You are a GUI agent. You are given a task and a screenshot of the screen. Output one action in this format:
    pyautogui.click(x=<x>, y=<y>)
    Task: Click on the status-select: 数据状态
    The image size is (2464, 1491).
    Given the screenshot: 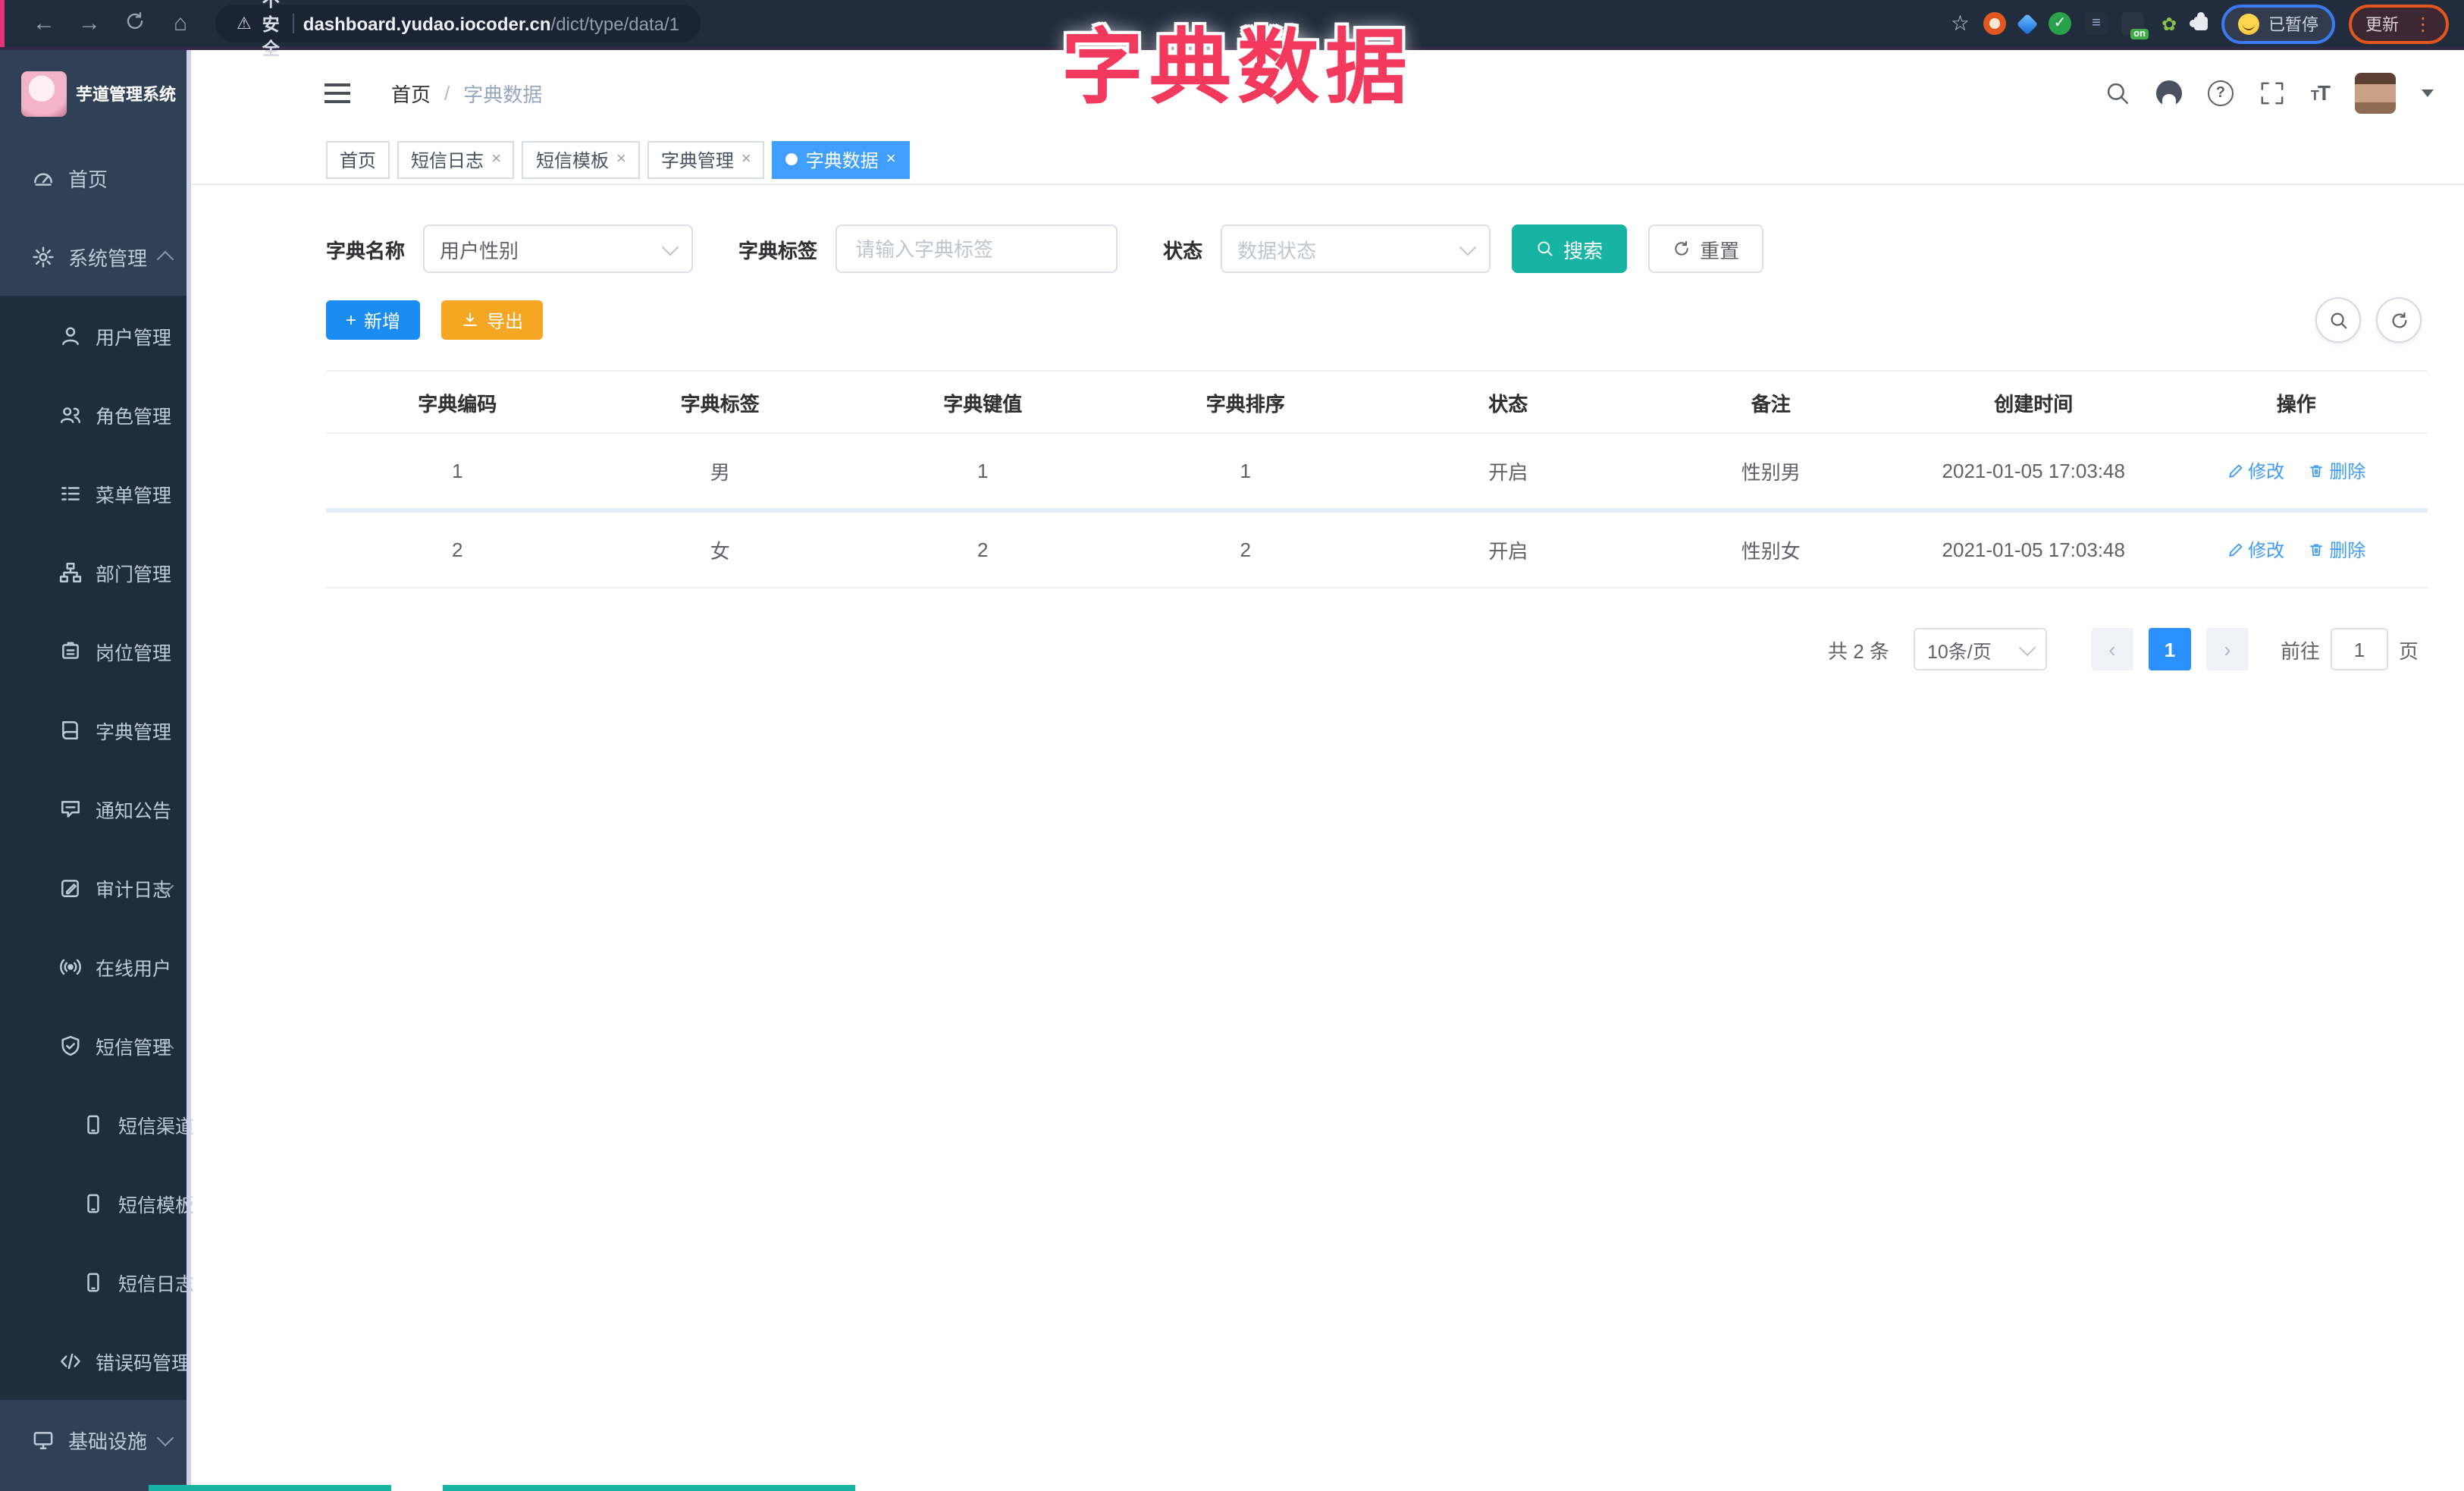 What is the action you would take?
    pyautogui.click(x=1356, y=248)
    